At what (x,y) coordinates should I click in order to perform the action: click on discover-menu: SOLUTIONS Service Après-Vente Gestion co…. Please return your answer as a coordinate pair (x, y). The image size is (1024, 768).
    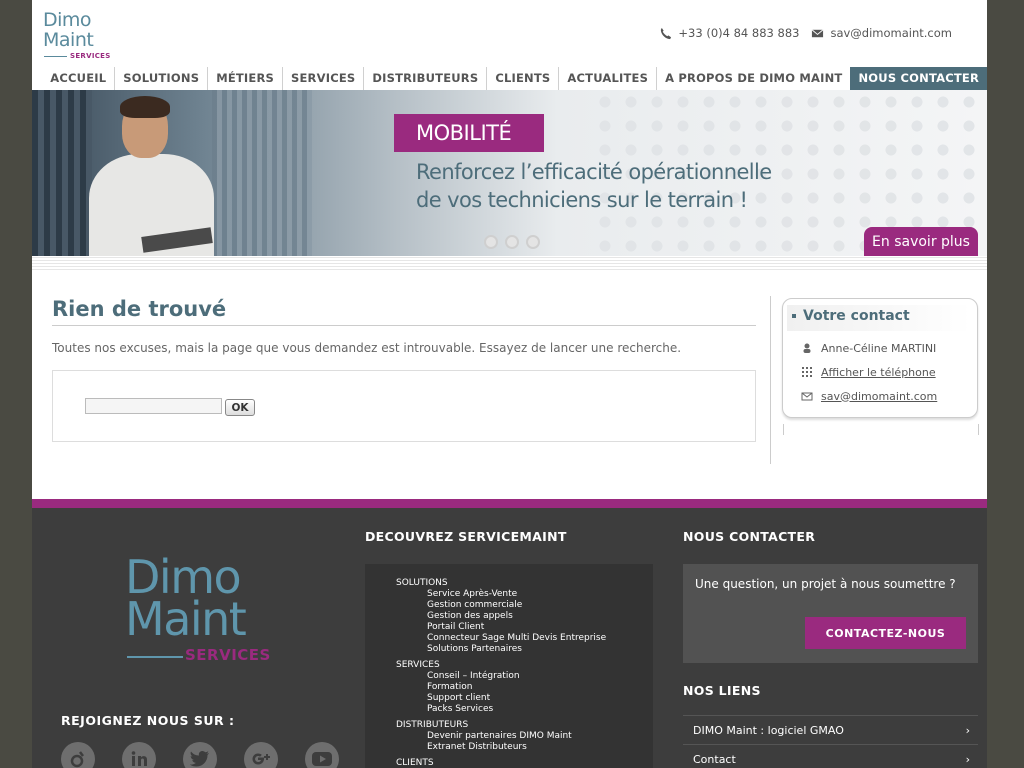
    Looking at the image, I should click on (509, 666).